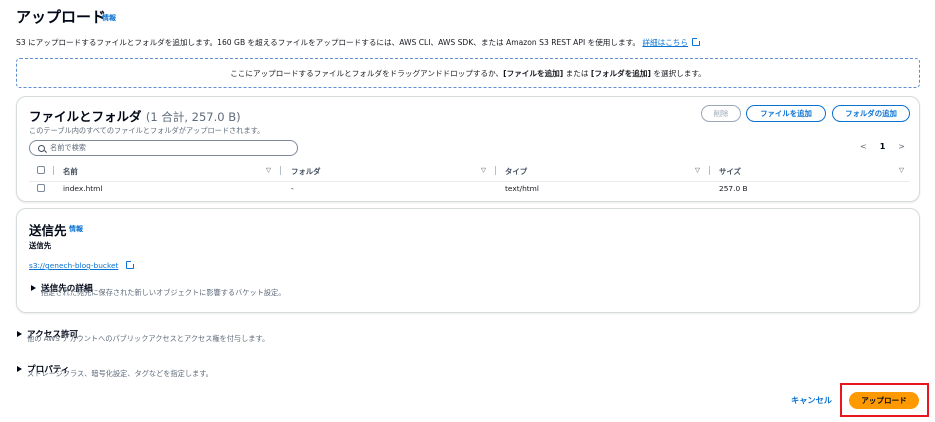 This screenshot has width=935, height=422. I want to click on add-folder-button: フォルダの追加, so click(871, 113).